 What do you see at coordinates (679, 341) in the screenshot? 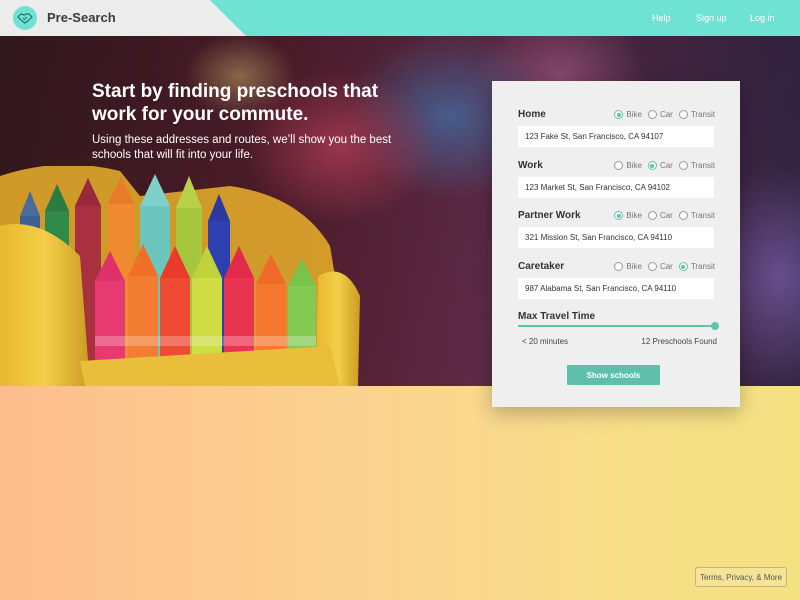
I see `preschools-found-count: 12 Preschools Found` at bounding box center [679, 341].